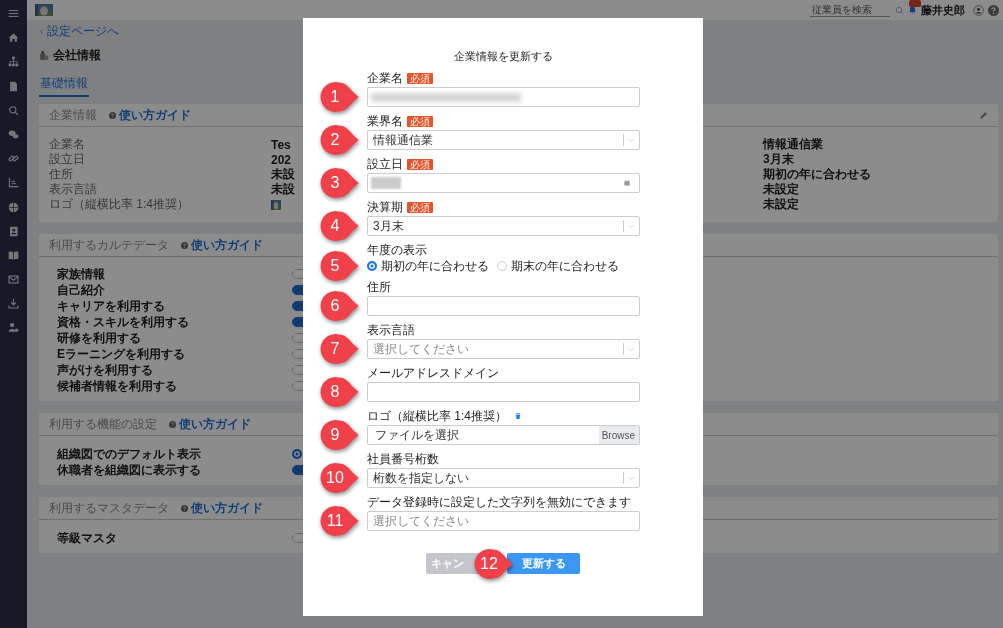 The width and height of the screenshot is (1003, 628). What do you see at coordinates (558, 266) in the screenshot?
I see `radio-option: 期末の年に合わせる` at bounding box center [558, 266].